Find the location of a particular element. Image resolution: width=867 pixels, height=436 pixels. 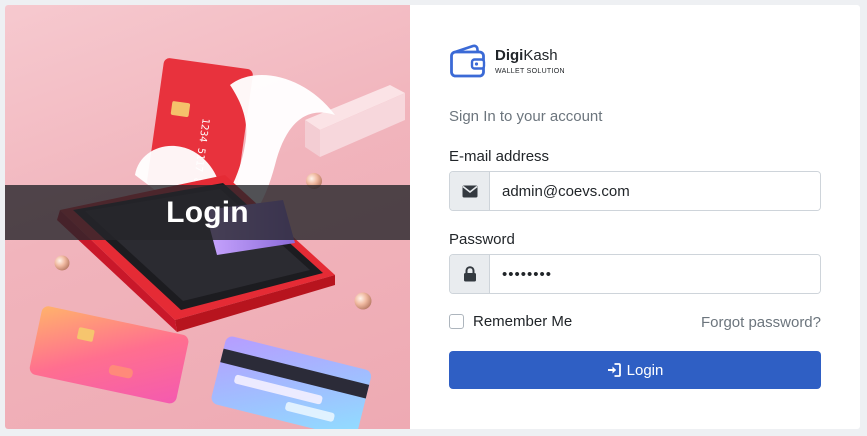

brand-logo: DigiKash WALLET SOLUTION is located at coordinates (507, 61).